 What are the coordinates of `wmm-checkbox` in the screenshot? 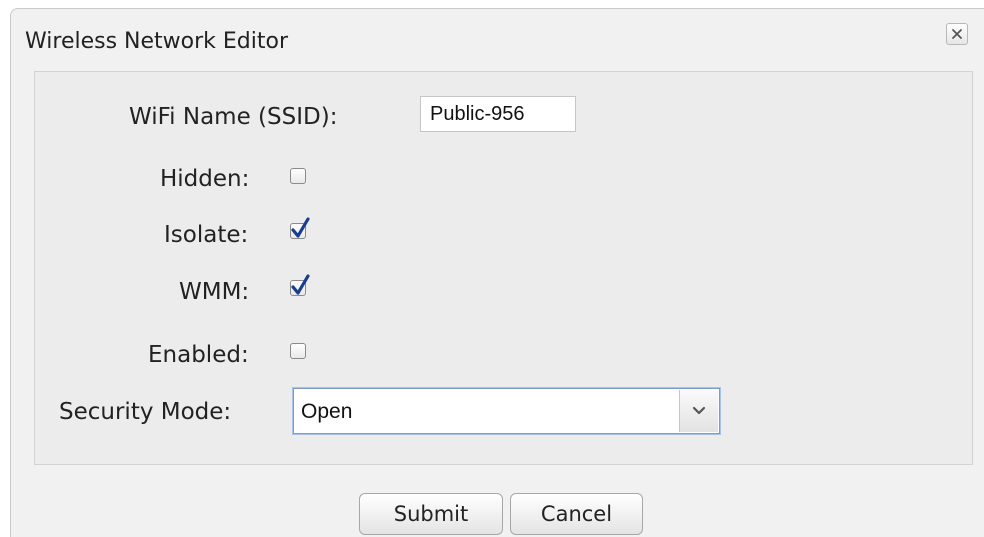 It's located at (300, 285).